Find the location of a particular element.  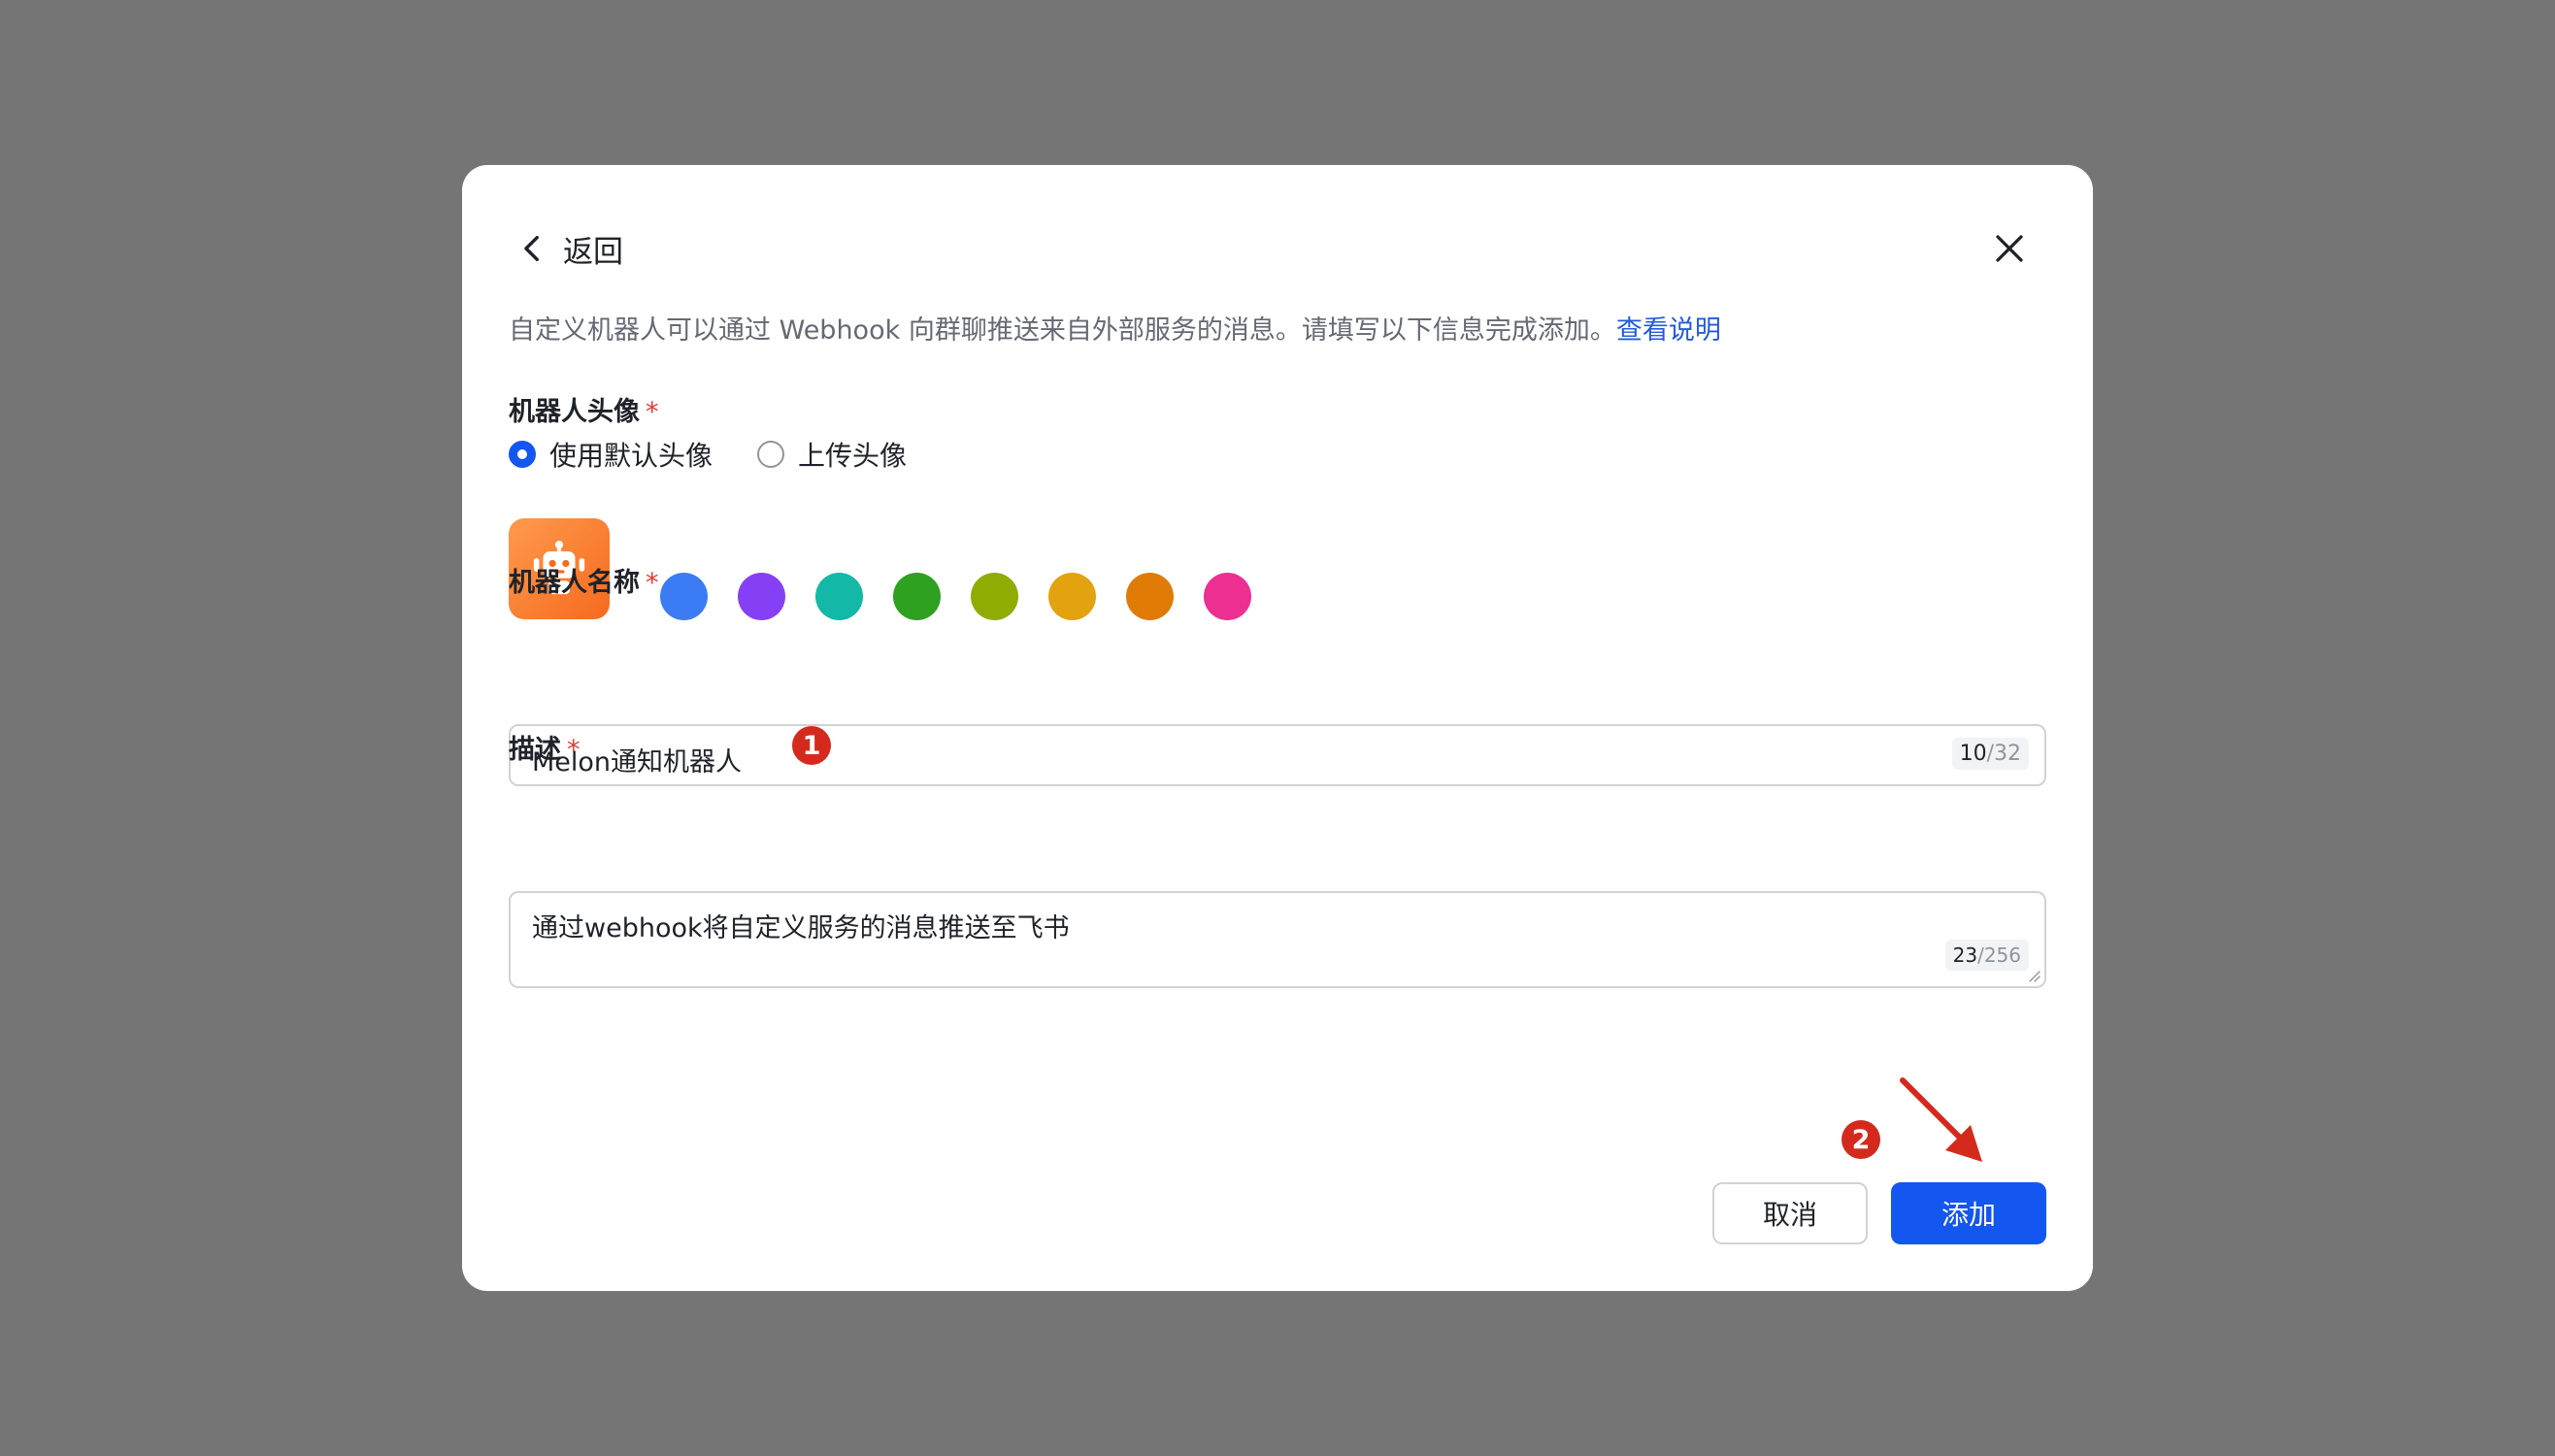

radio-unchecked-icon is located at coordinates (771, 454).